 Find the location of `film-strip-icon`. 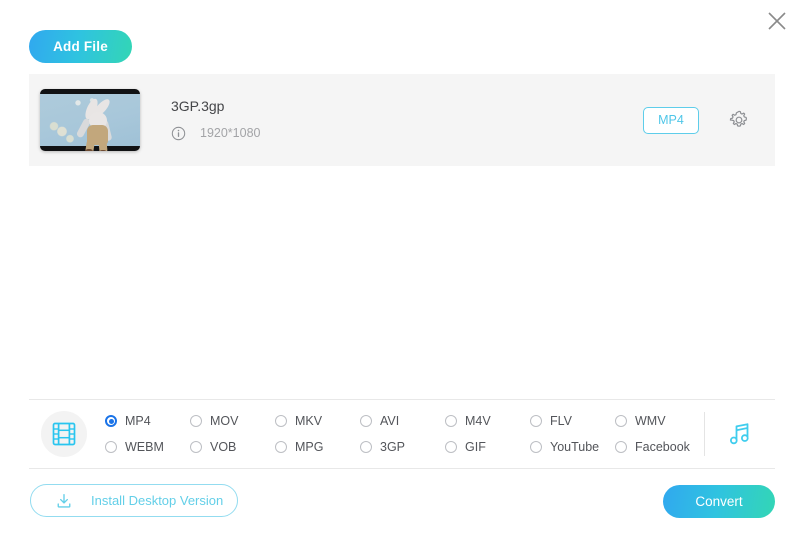

film-strip-icon is located at coordinates (64, 434).